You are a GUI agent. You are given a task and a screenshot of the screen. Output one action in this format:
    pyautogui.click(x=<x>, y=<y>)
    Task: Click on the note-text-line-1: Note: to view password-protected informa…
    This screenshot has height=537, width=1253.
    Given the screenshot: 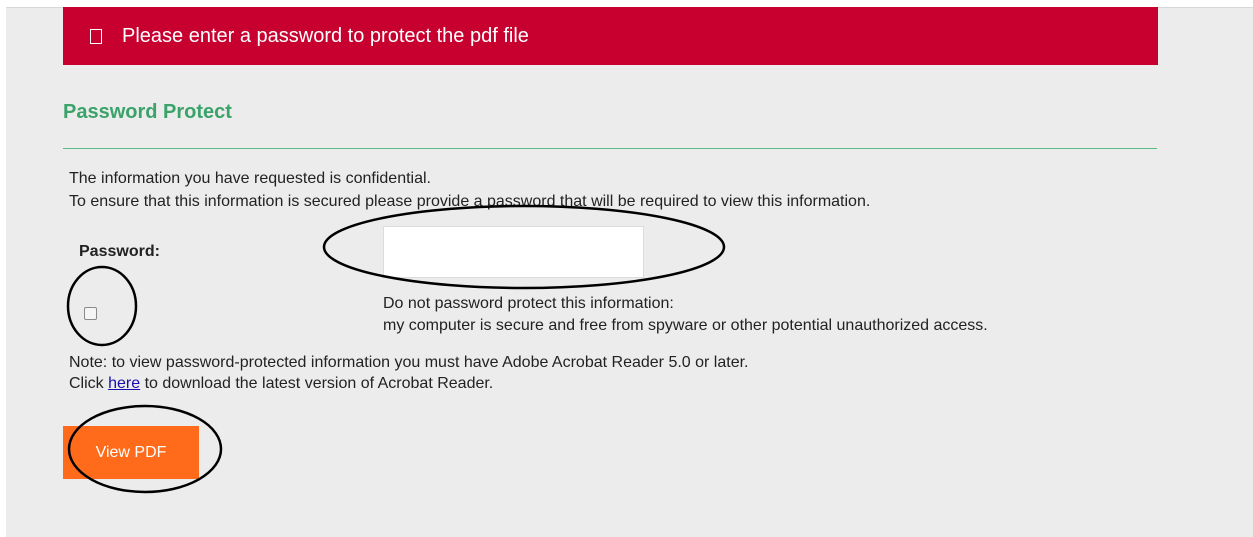 What is the action you would take?
    pyautogui.click(x=409, y=362)
    